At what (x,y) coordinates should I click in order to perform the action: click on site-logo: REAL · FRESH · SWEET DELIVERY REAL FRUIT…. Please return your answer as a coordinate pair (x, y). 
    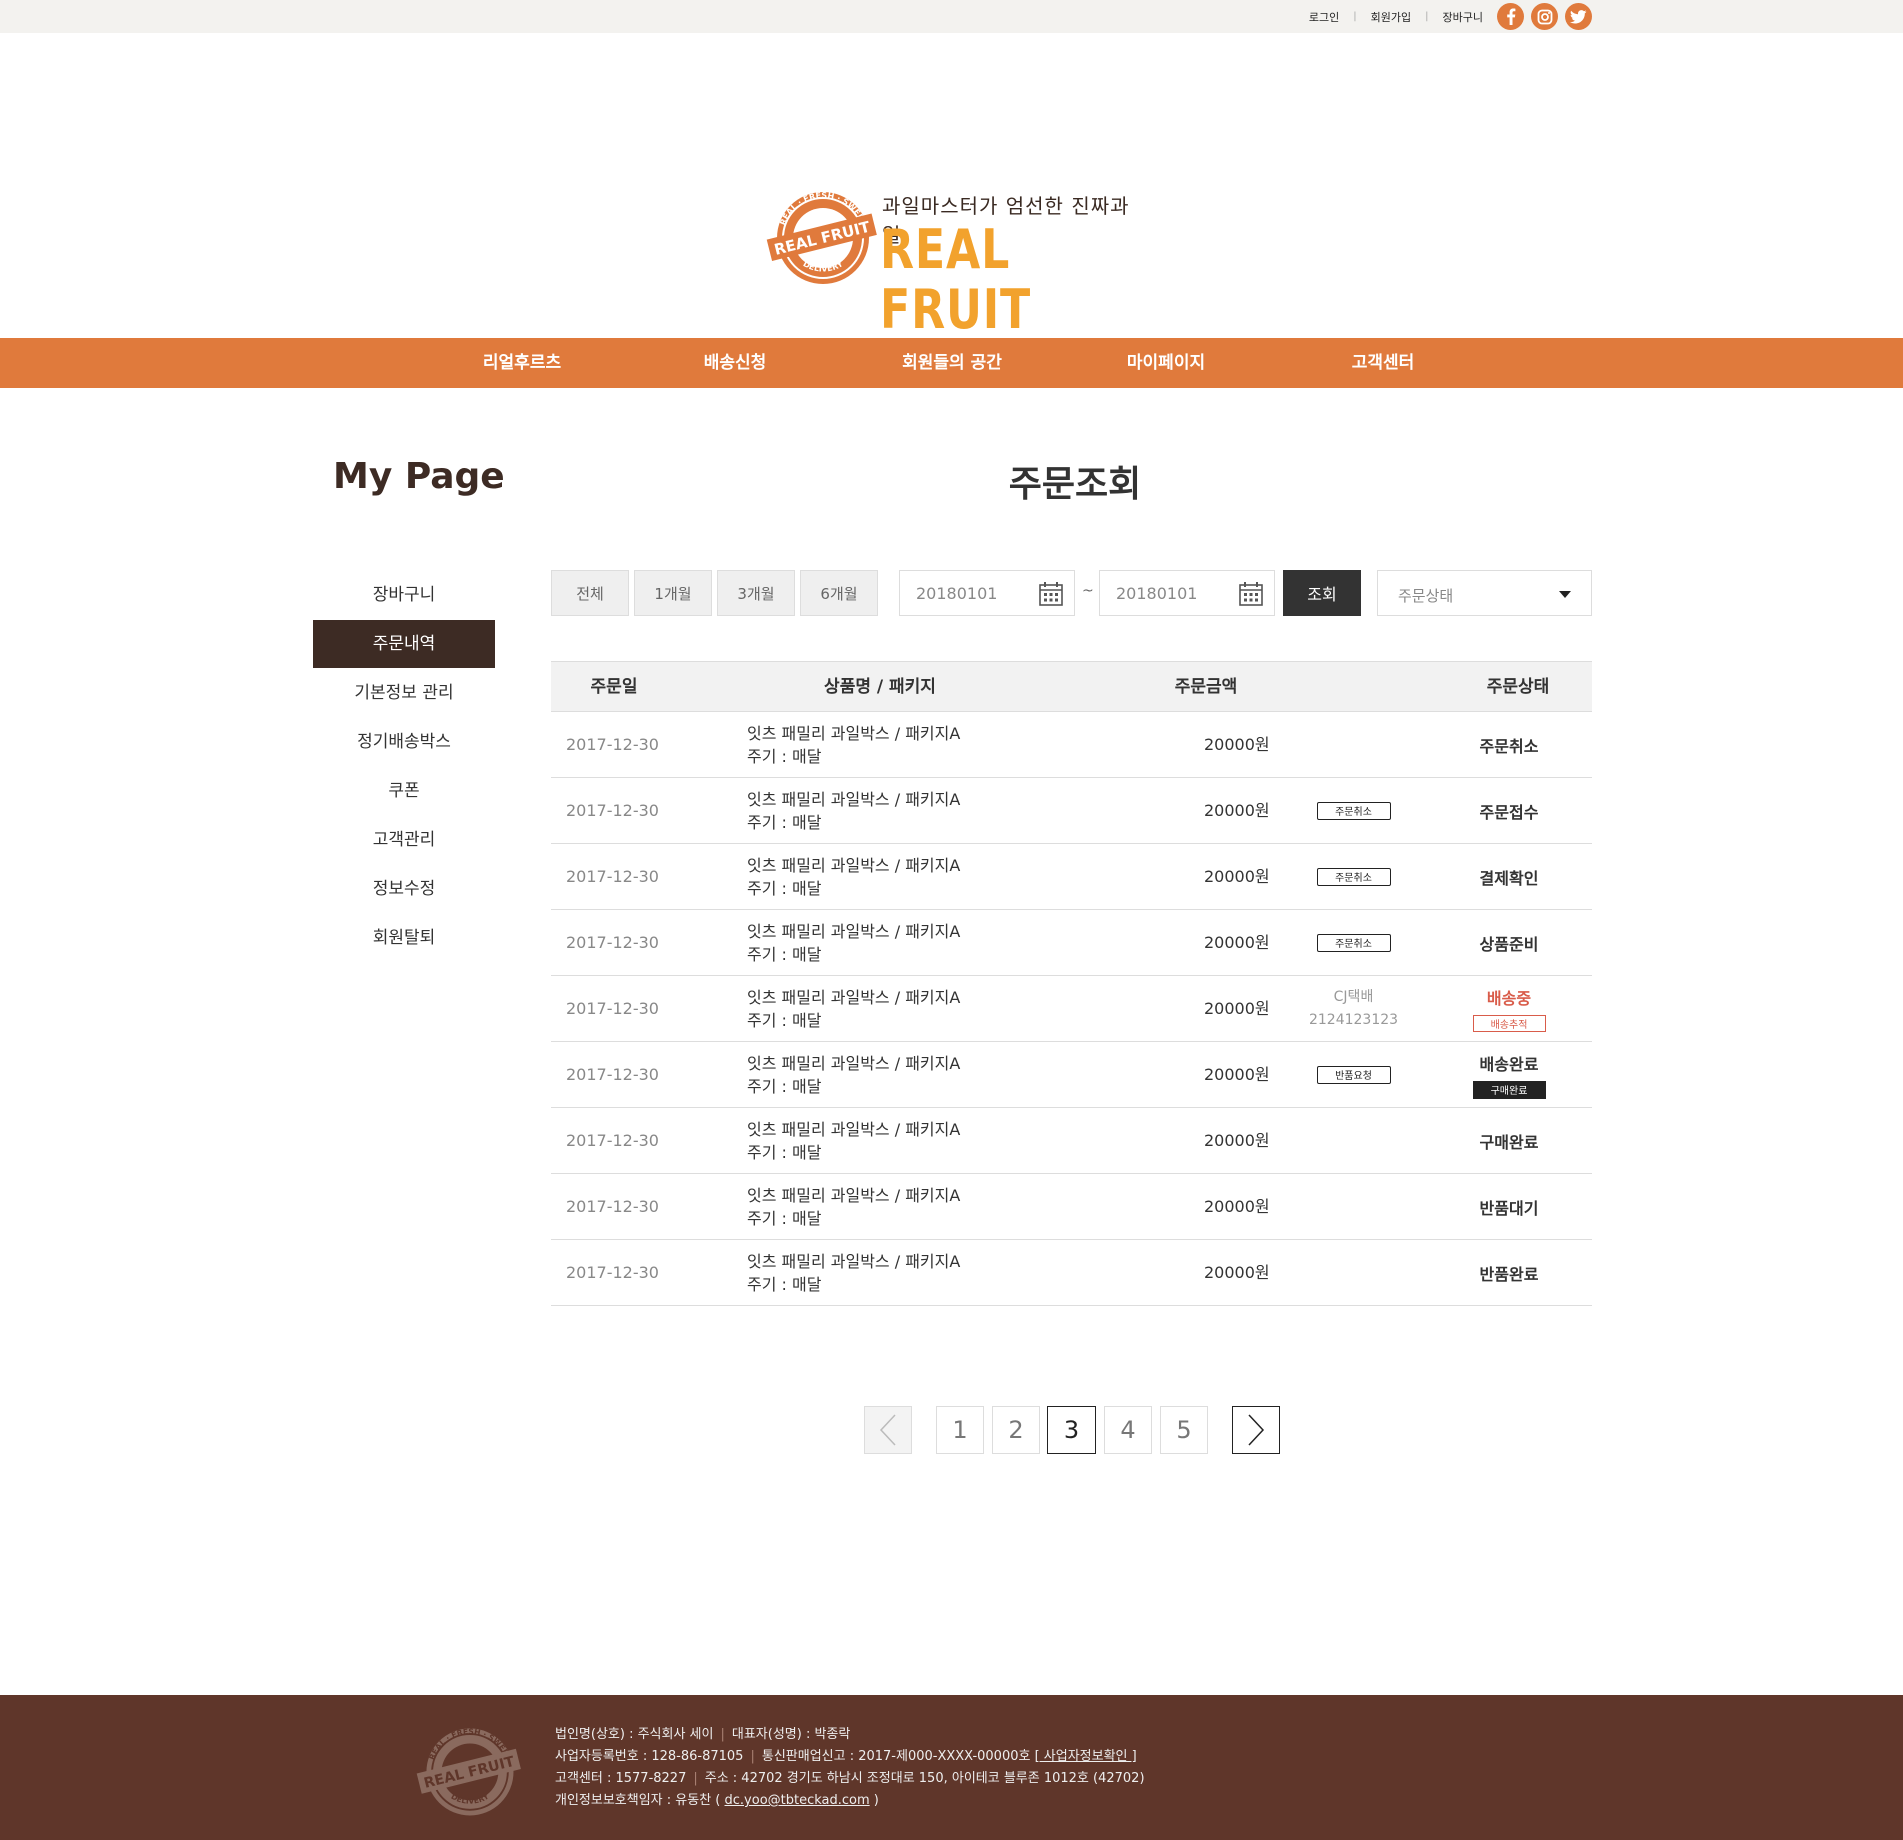
    Looking at the image, I should click on (953, 263).